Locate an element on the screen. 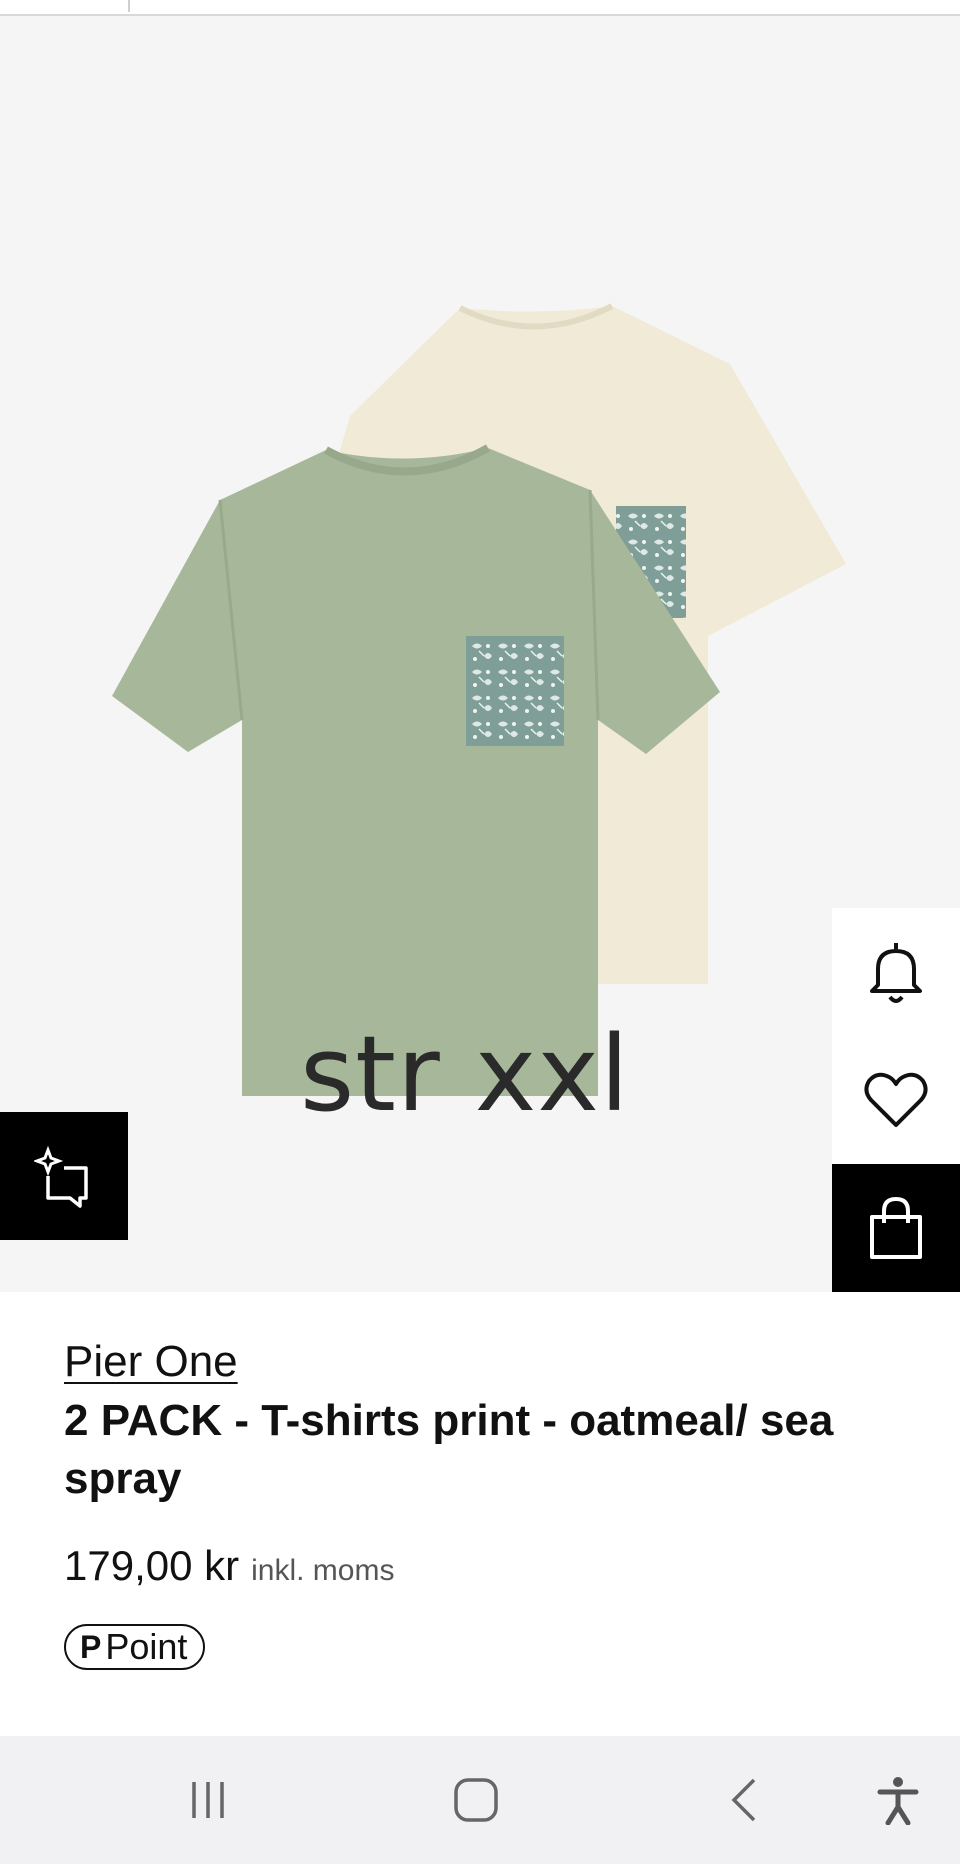 This screenshot has height=1864, width=960. system-navigation-bar is located at coordinates (480, 1800).